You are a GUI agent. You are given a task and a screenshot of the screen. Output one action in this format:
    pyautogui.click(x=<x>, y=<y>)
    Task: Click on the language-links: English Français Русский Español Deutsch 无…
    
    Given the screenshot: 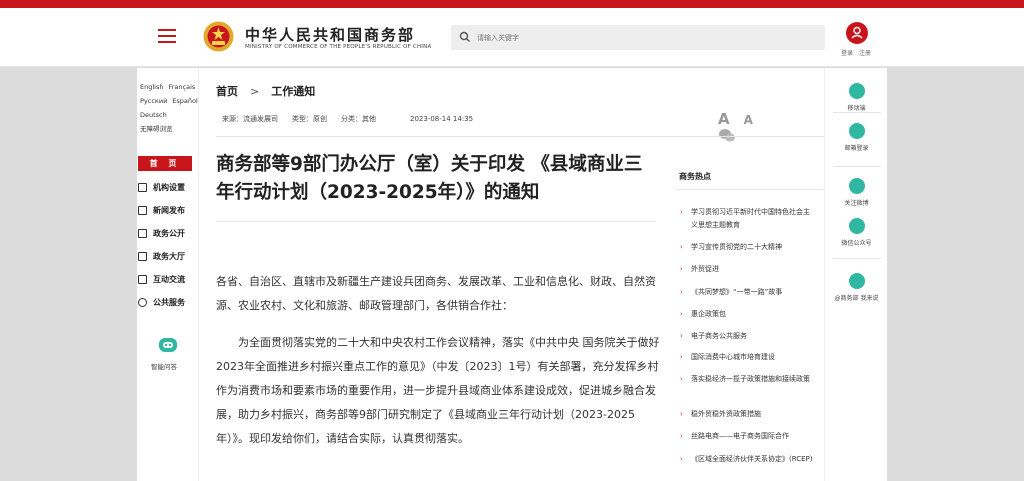 What is the action you would take?
    pyautogui.click(x=171, y=108)
    